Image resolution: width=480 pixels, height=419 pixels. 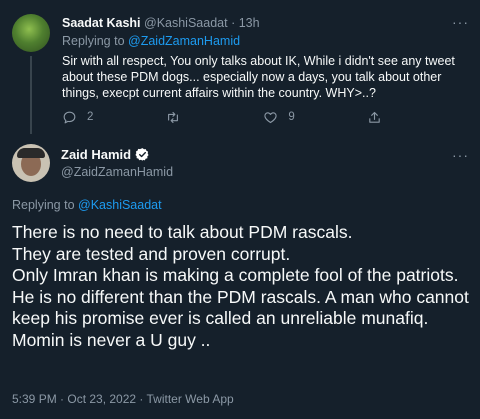 I want to click on parent-replying-to-handle: @ZaidZamanHamid, so click(x=184, y=41).